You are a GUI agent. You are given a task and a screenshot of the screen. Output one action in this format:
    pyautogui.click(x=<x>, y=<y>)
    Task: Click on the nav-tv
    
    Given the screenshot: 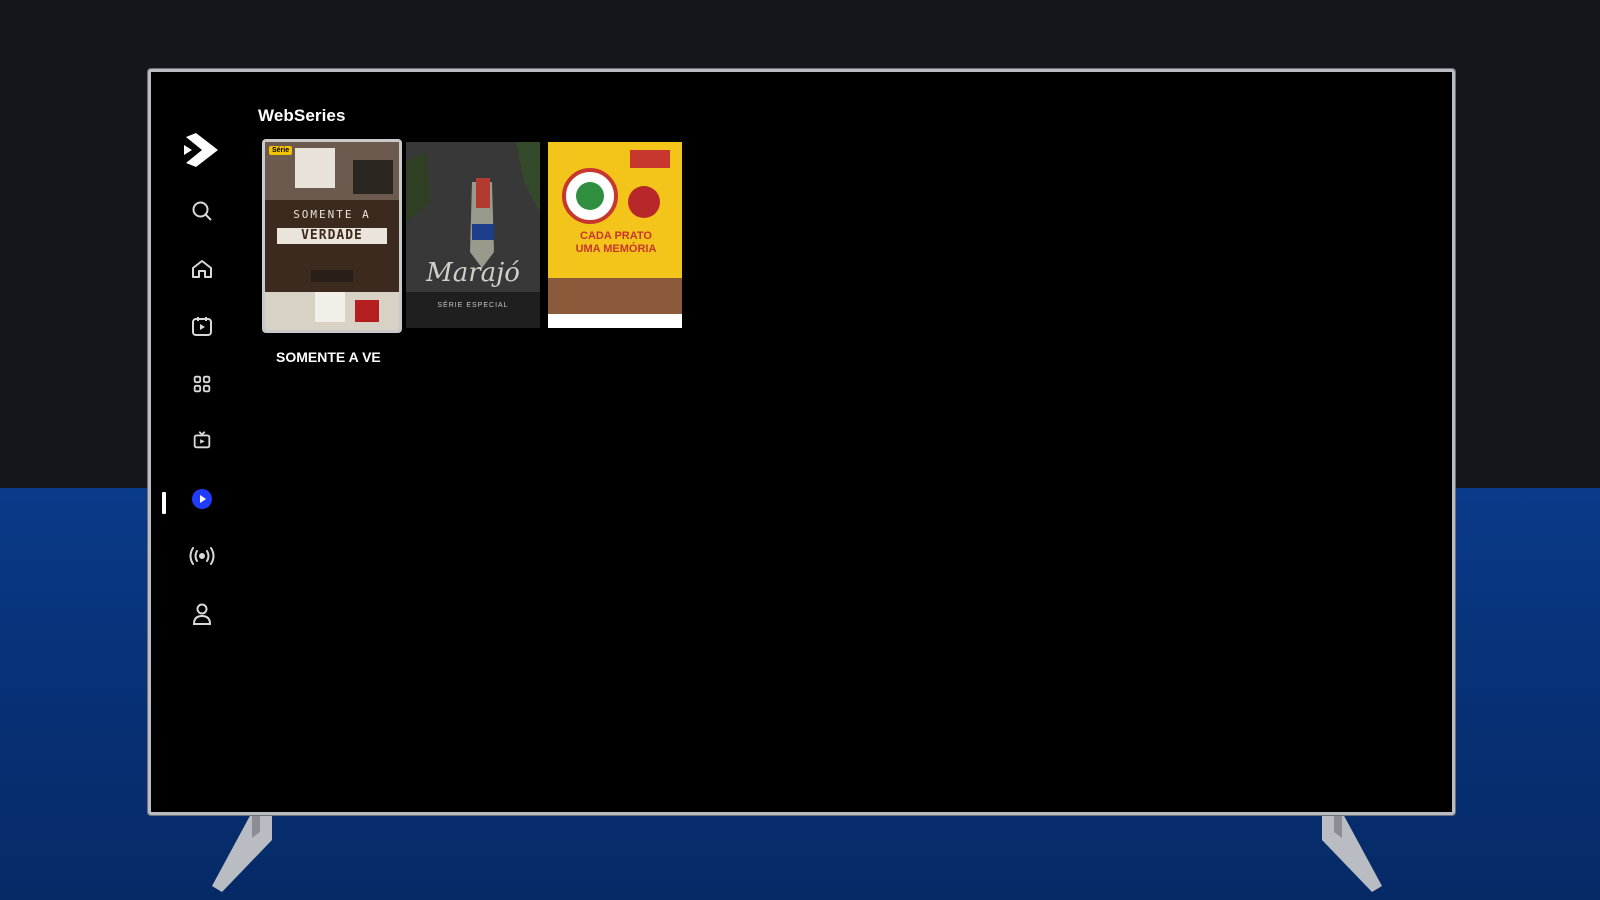 What is the action you would take?
    pyautogui.click(x=202, y=440)
    